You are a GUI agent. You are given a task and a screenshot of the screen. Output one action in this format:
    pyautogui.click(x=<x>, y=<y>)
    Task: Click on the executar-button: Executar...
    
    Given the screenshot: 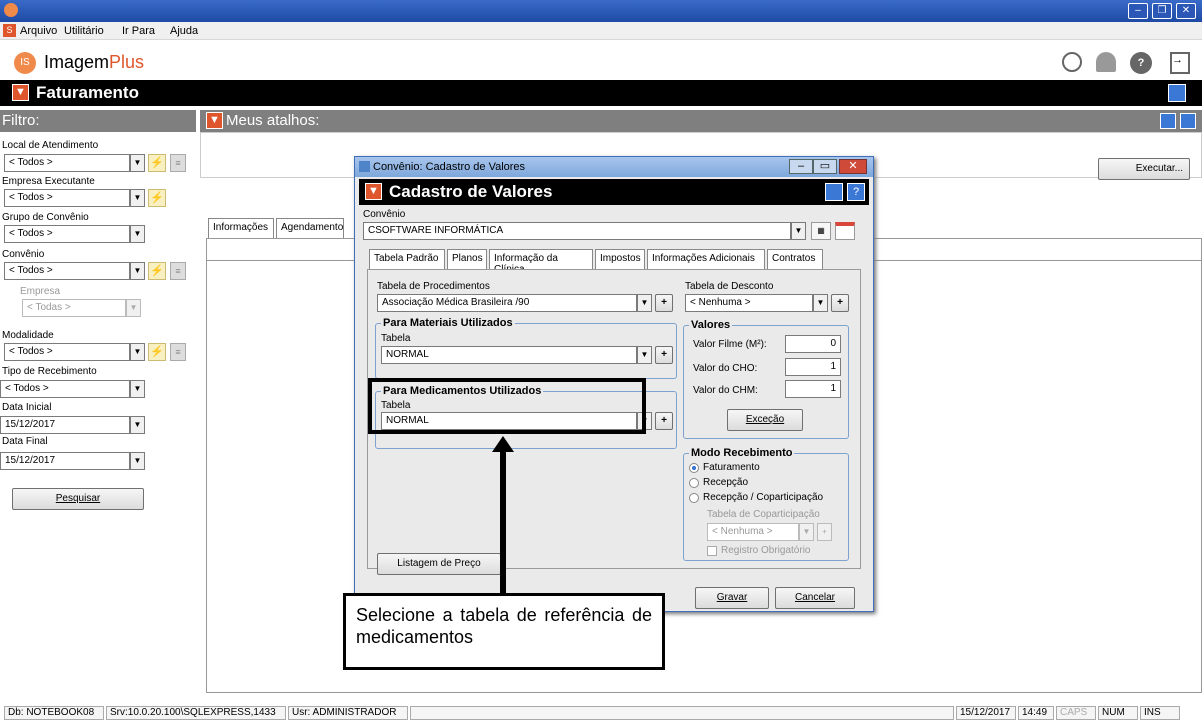 What is the action you would take?
    pyautogui.click(x=1144, y=169)
    